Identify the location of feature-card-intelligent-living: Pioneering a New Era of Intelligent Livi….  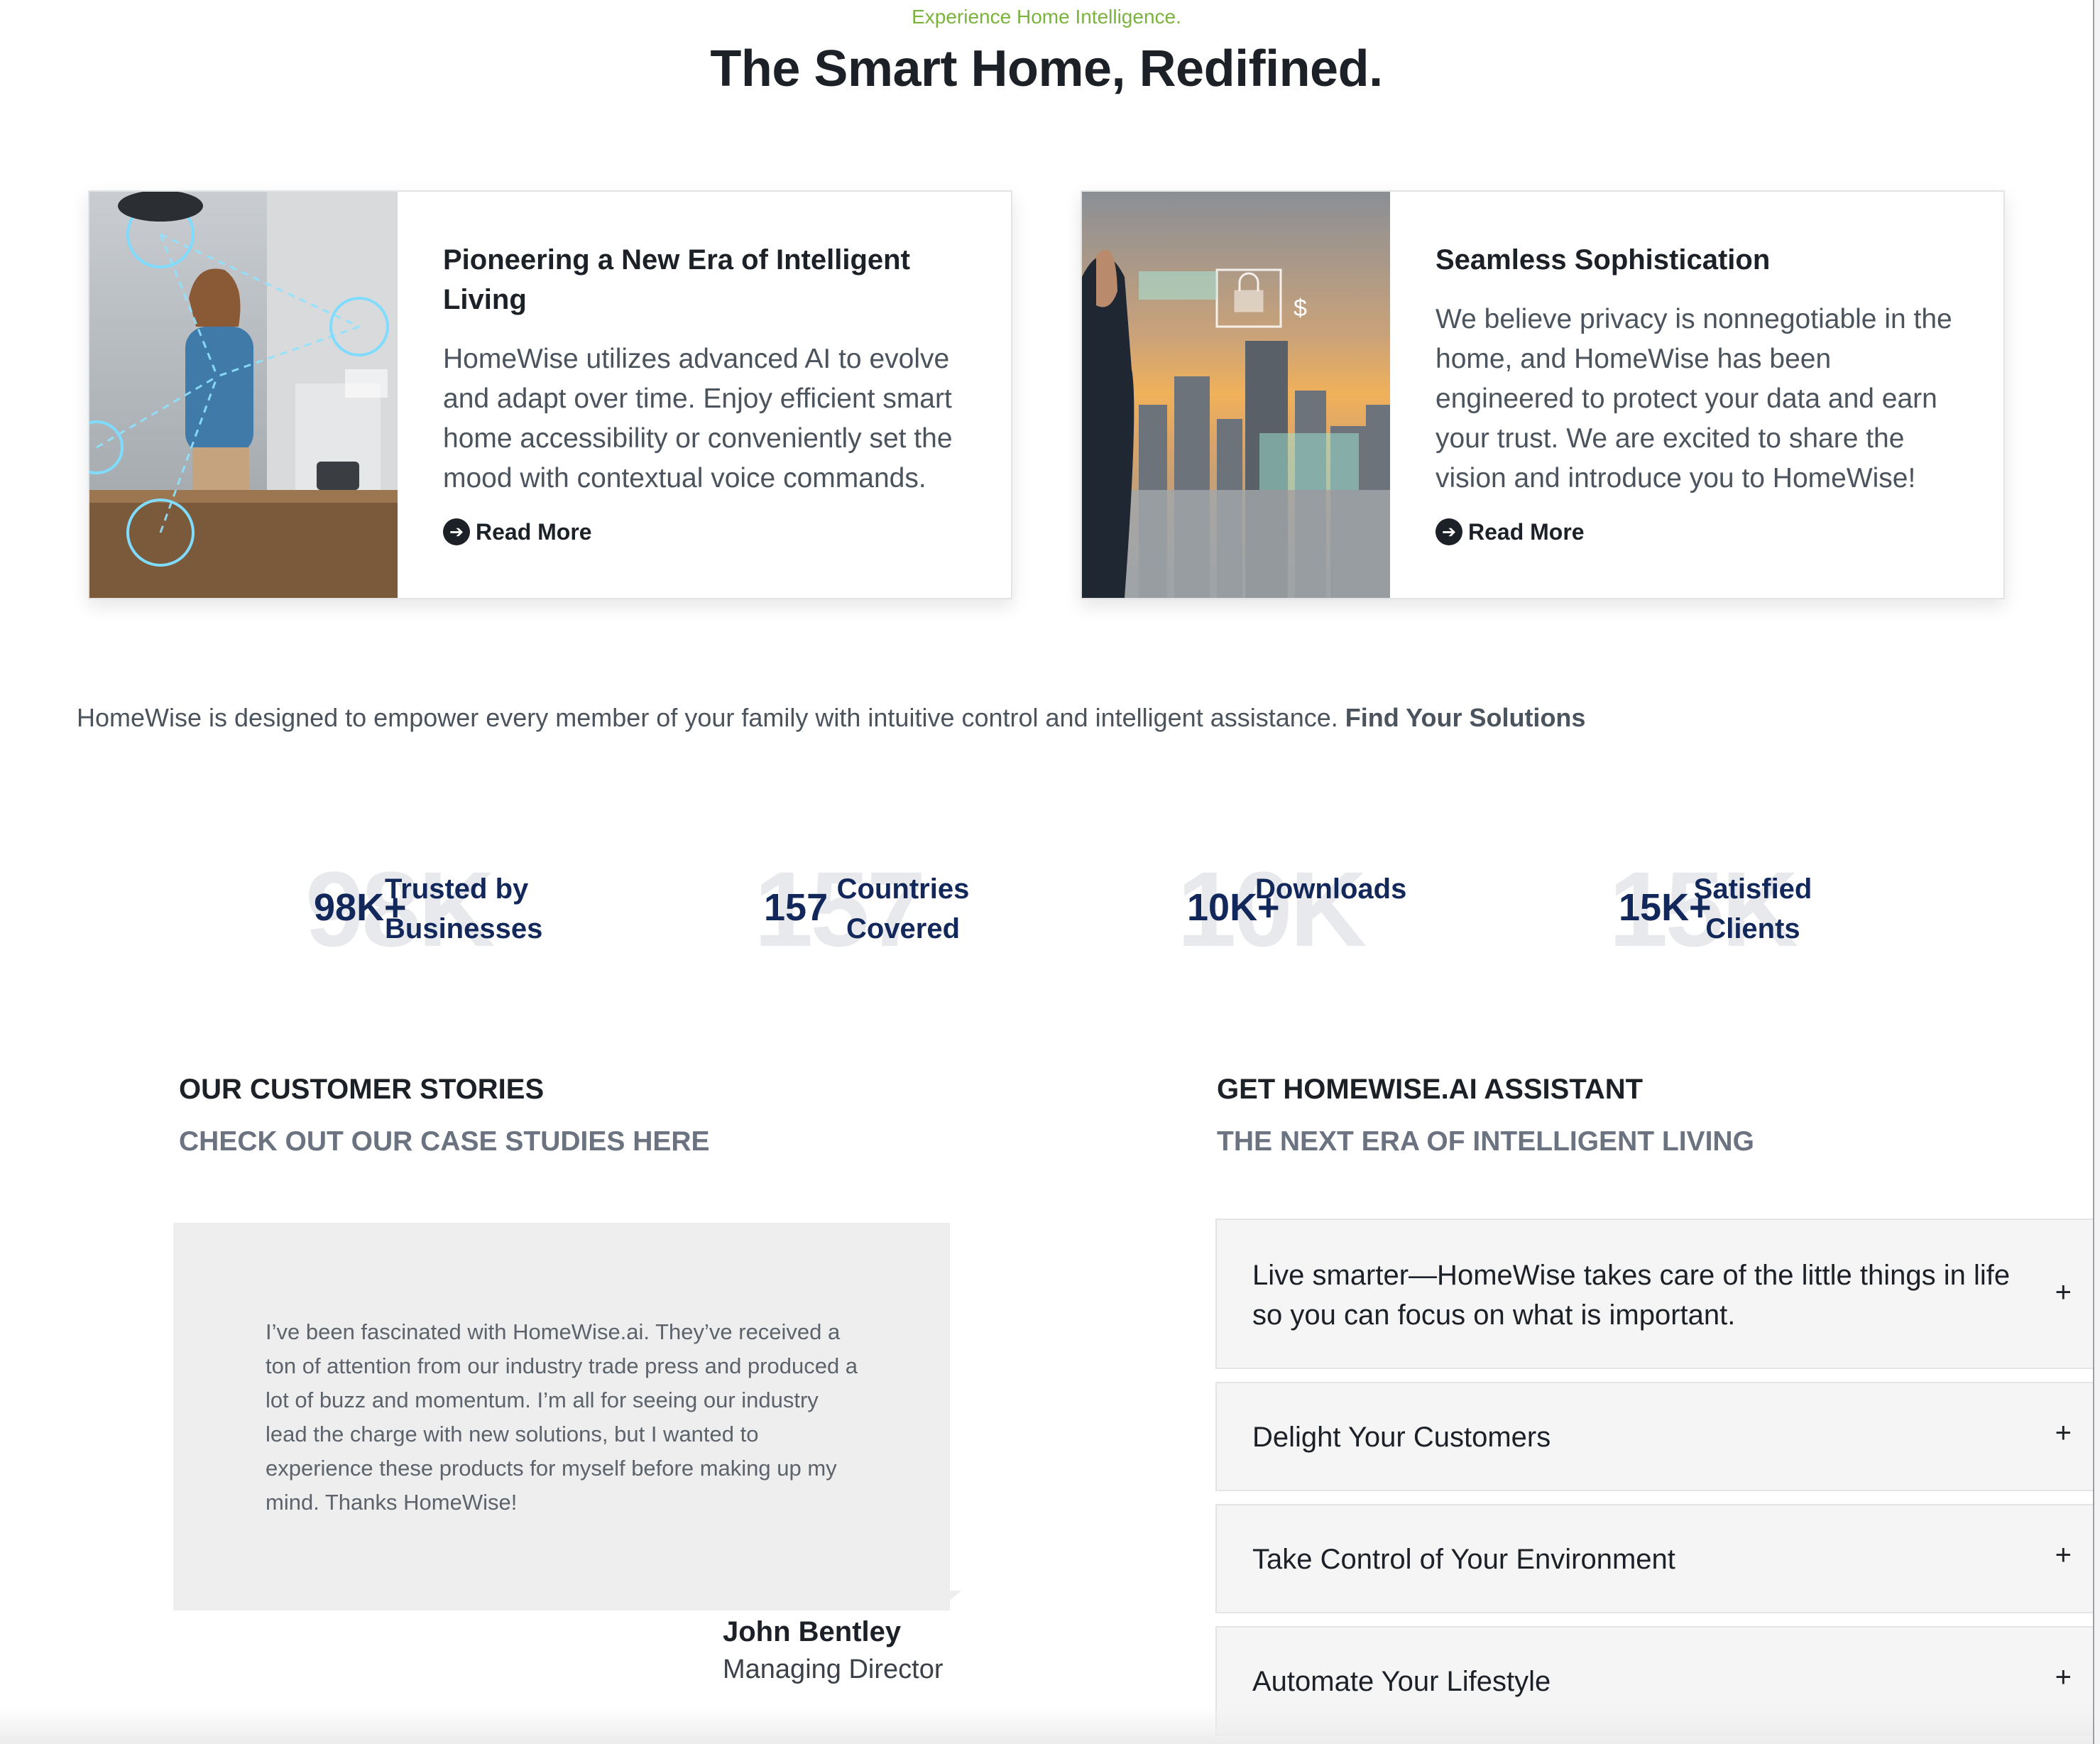
(550, 395).